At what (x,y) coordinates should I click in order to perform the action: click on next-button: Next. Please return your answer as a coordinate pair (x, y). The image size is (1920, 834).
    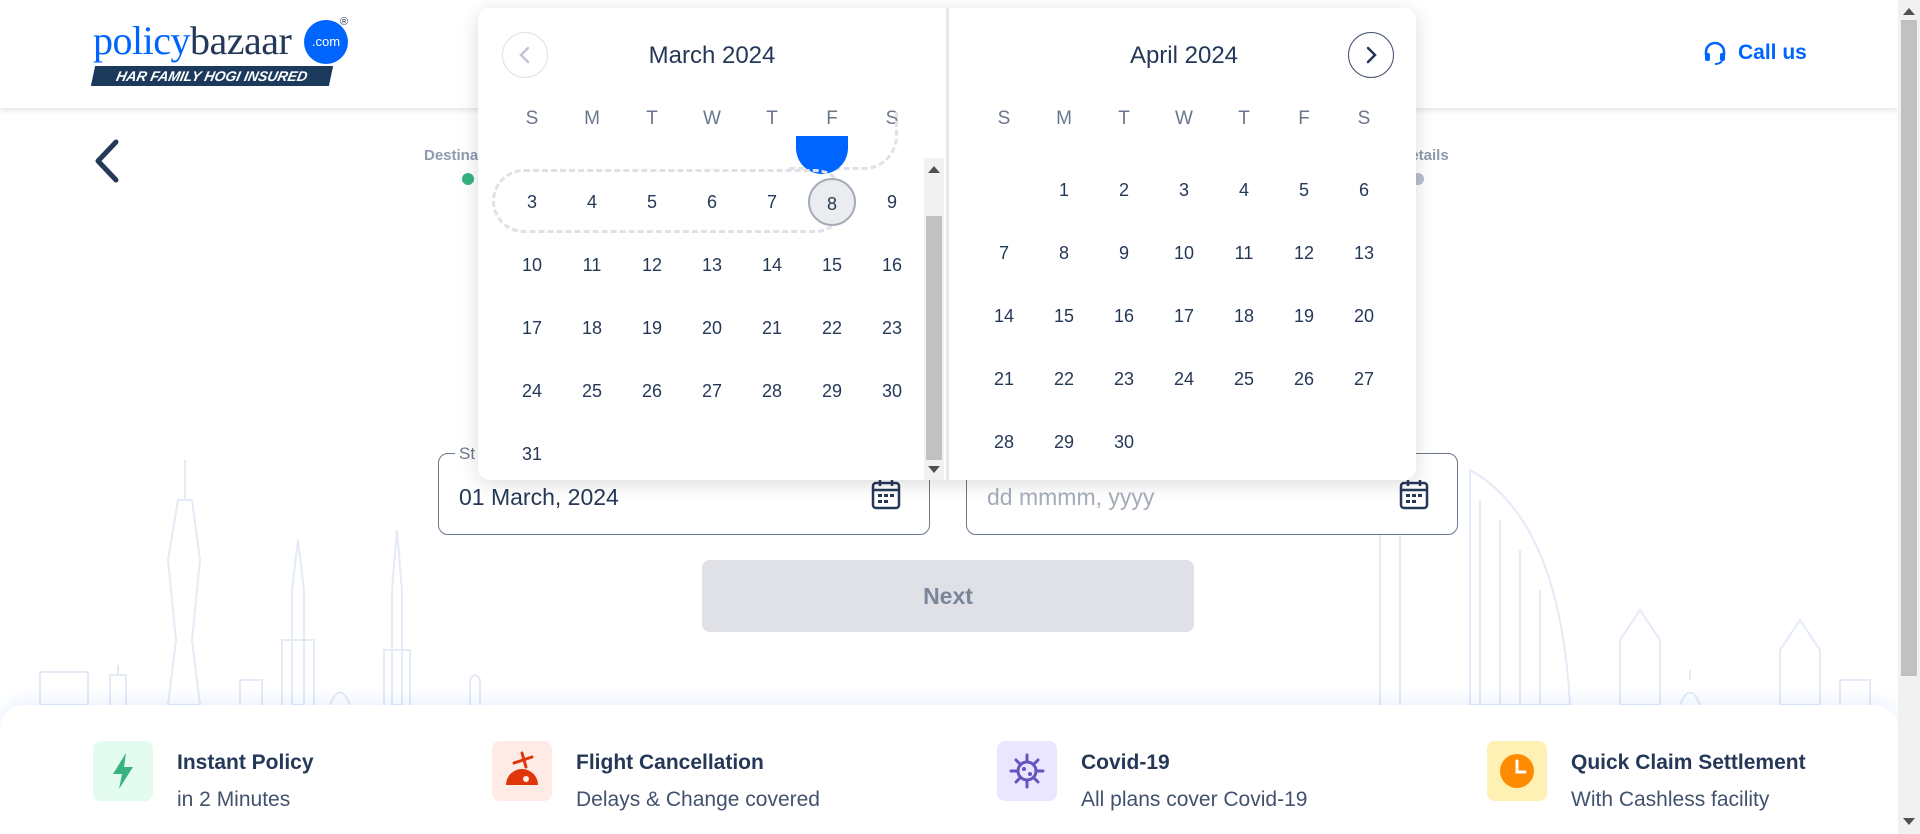
    Looking at the image, I should click on (948, 596).